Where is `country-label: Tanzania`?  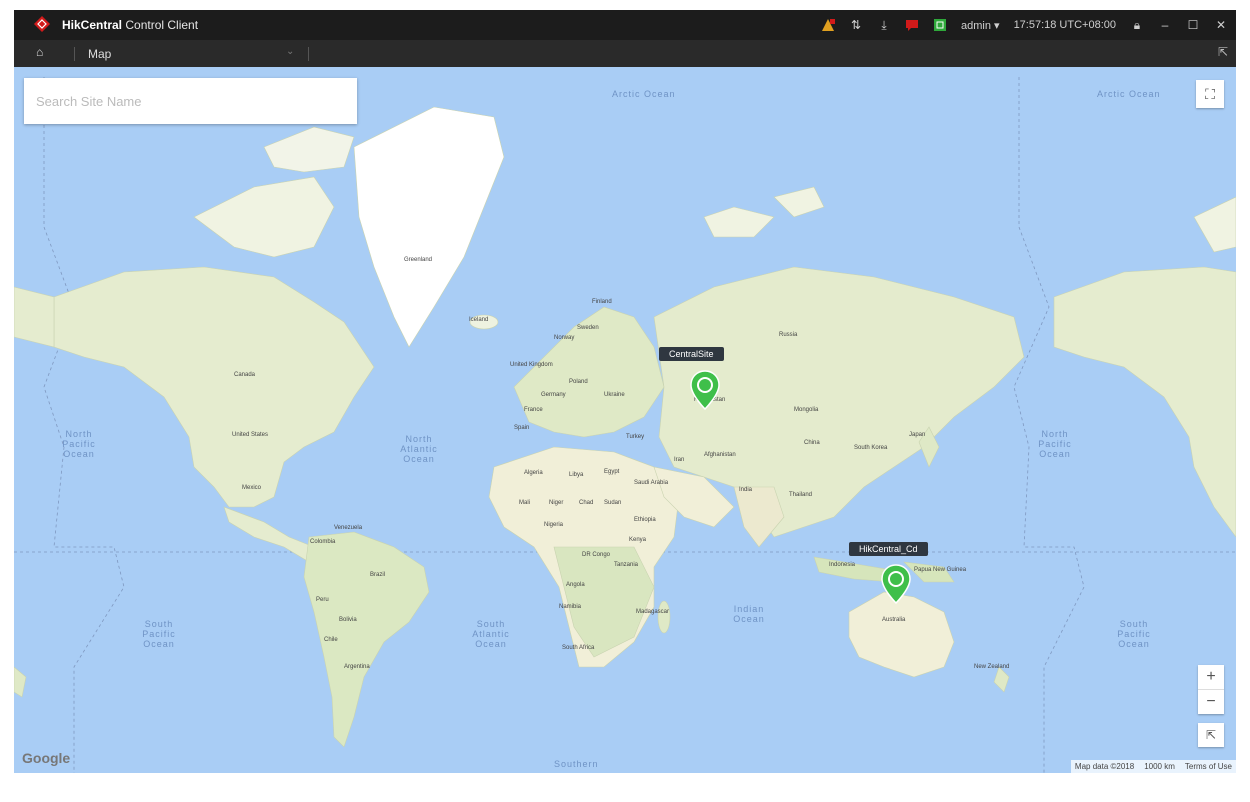
country-label: Tanzania is located at coordinates (626, 565).